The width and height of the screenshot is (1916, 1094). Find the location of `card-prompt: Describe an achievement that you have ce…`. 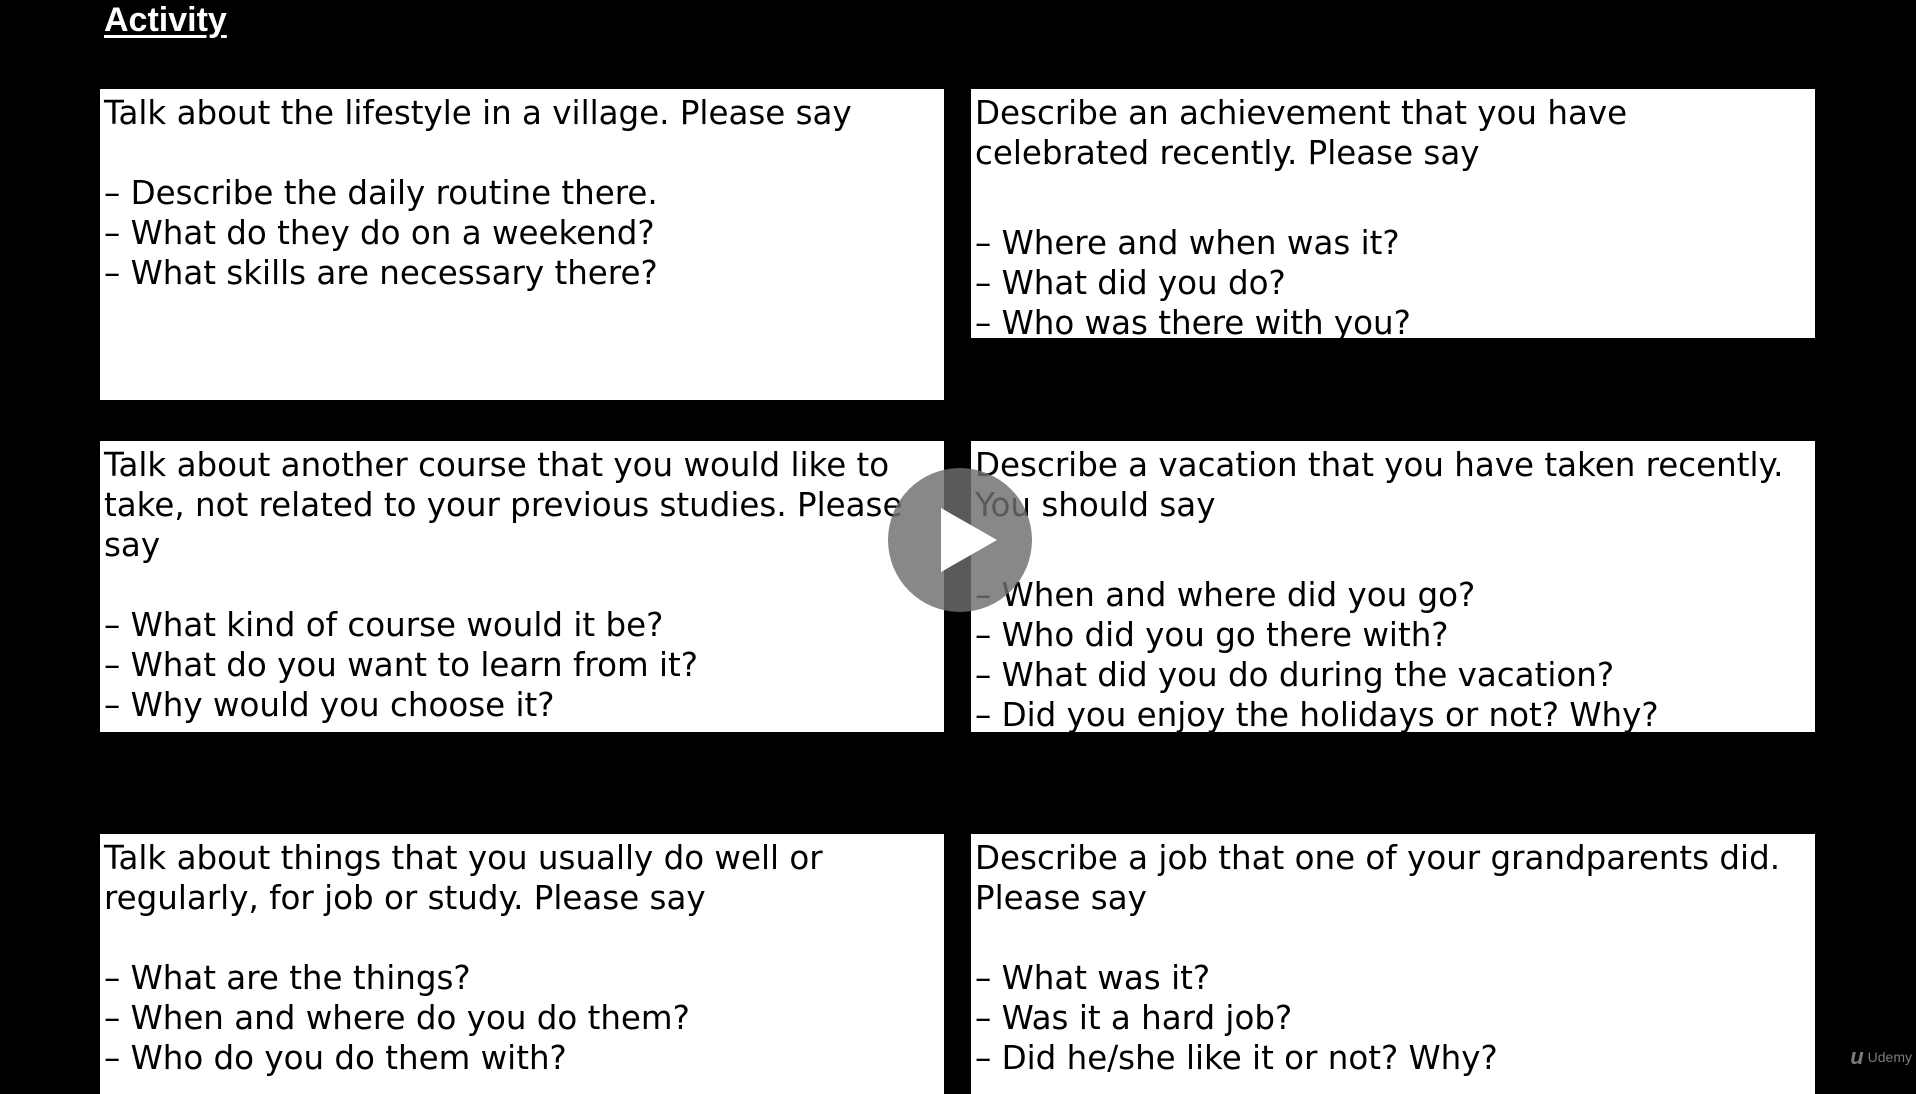

card-prompt: Describe an achievement that you have ce… is located at coordinates (1301, 133).